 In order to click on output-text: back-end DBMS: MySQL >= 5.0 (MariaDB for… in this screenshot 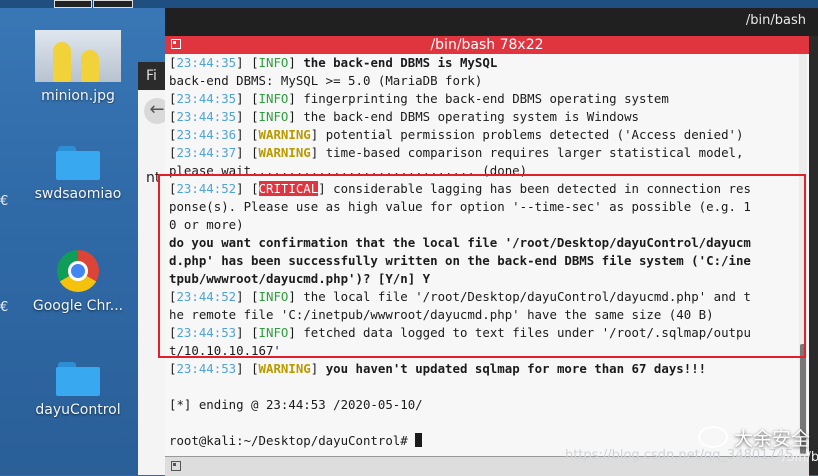, I will do `click(326, 80)`.